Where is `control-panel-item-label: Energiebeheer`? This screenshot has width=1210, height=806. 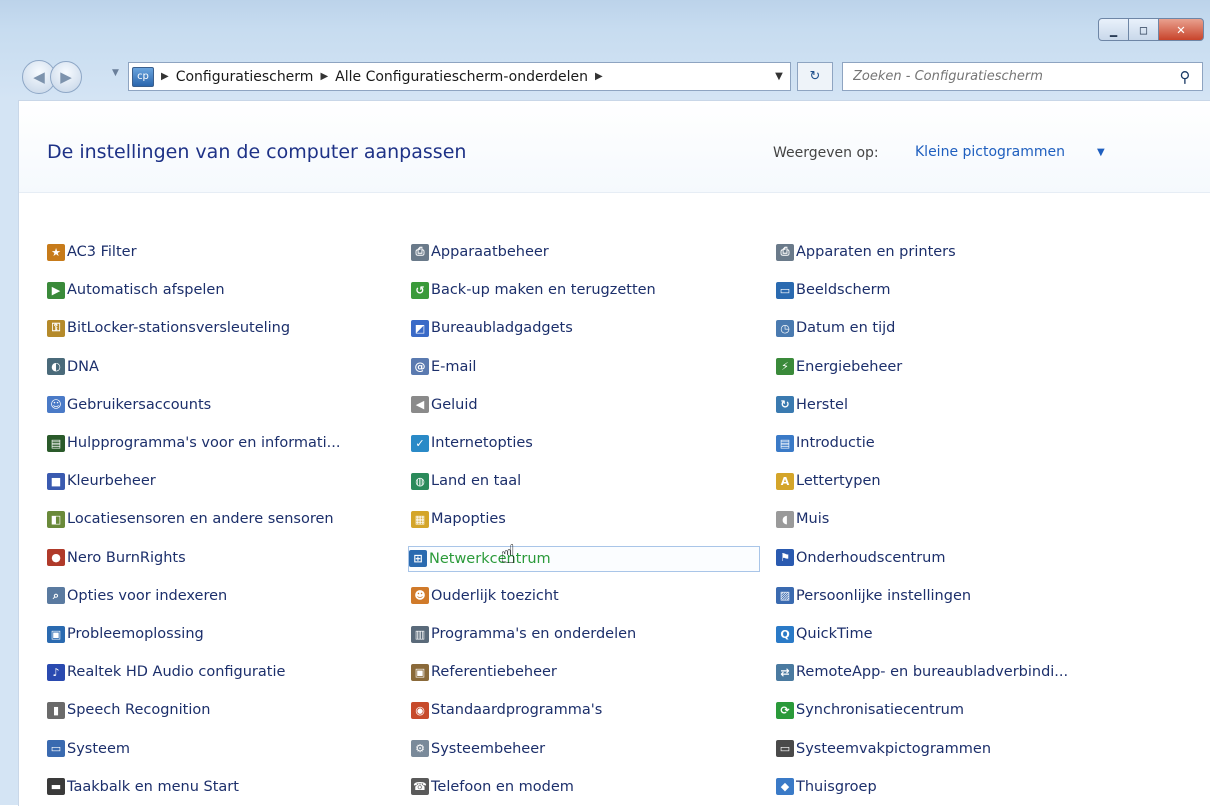 control-panel-item-label: Energiebeheer is located at coordinates (849, 366).